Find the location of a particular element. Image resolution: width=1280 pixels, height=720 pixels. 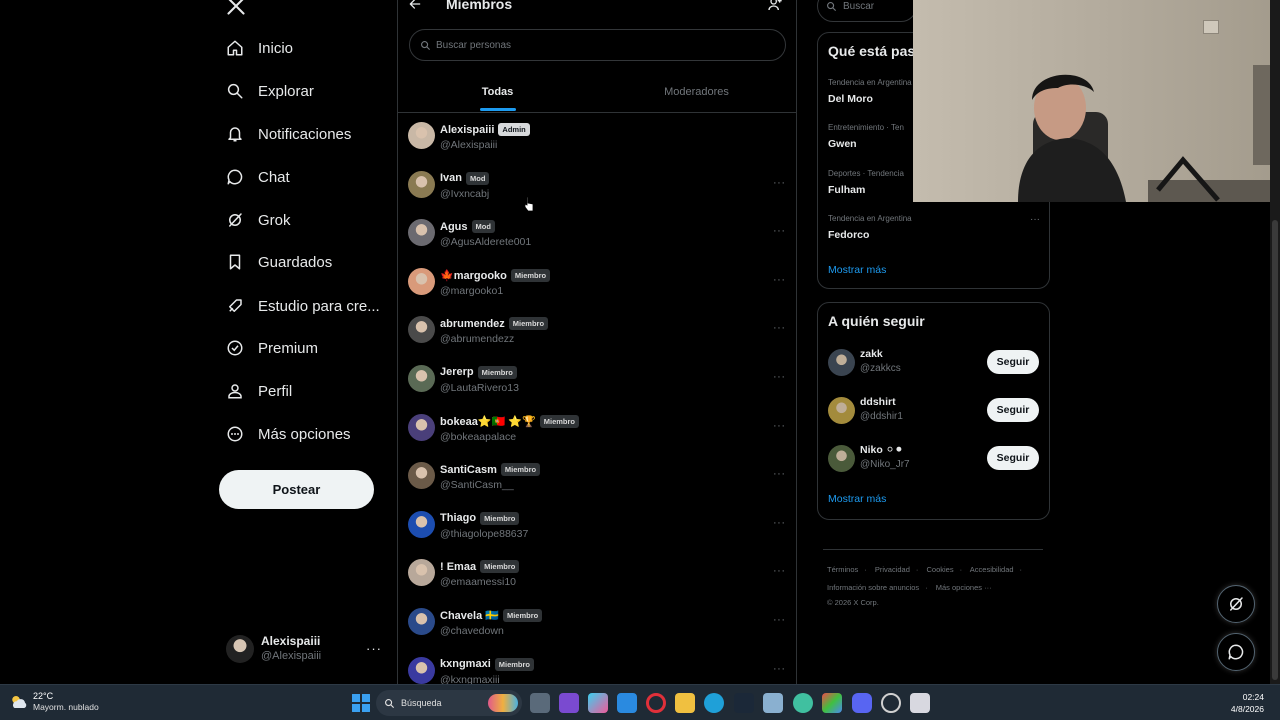

pen-app-icon is located at coordinates (569, 703).